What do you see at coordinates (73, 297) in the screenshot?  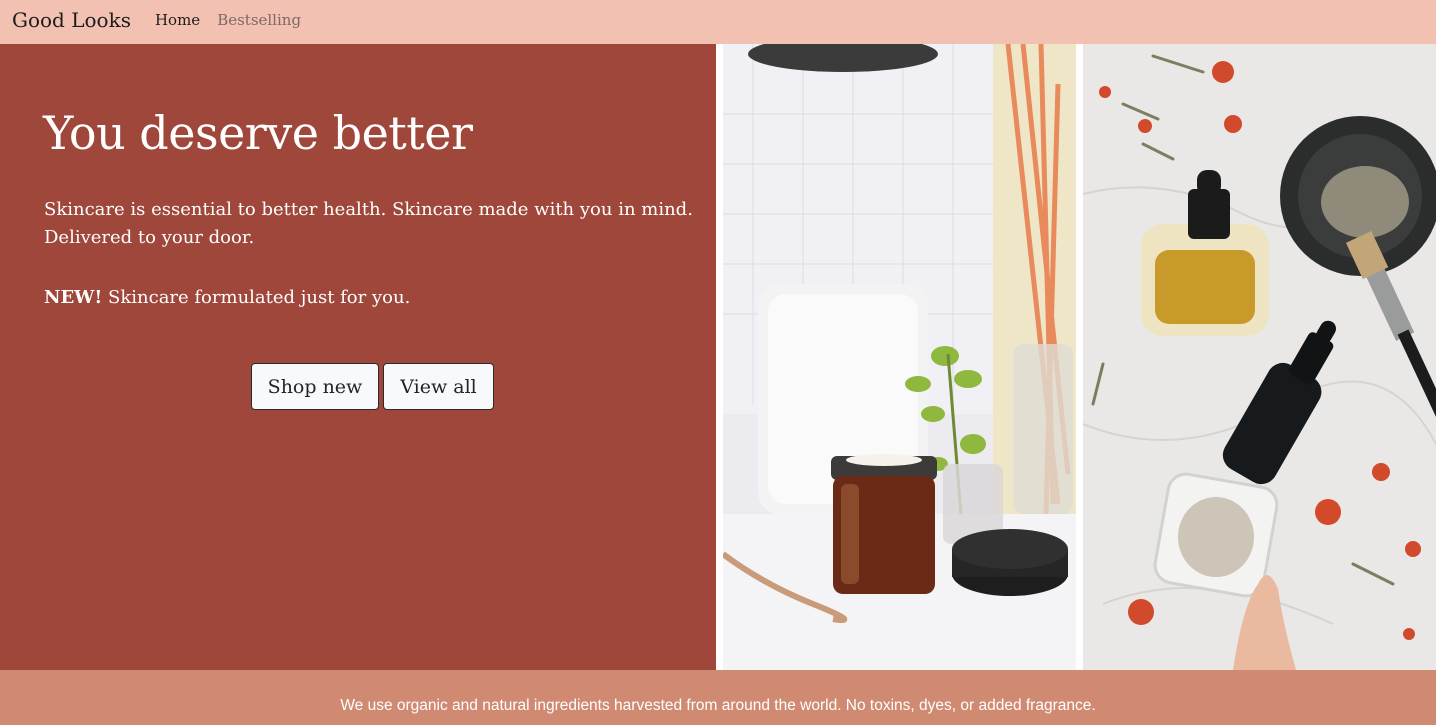 I see `new-badge: NEW!` at bounding box center [73, 297].